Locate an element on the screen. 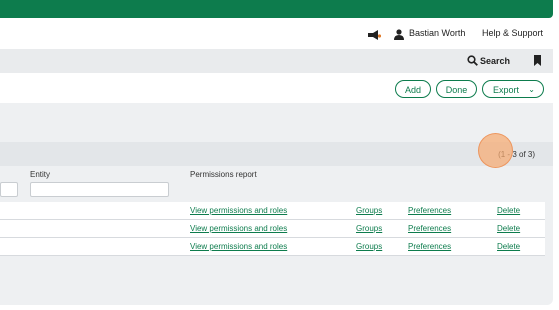  header-bar: Bastian Worth Help & Support is located at coordinates (276, 35).